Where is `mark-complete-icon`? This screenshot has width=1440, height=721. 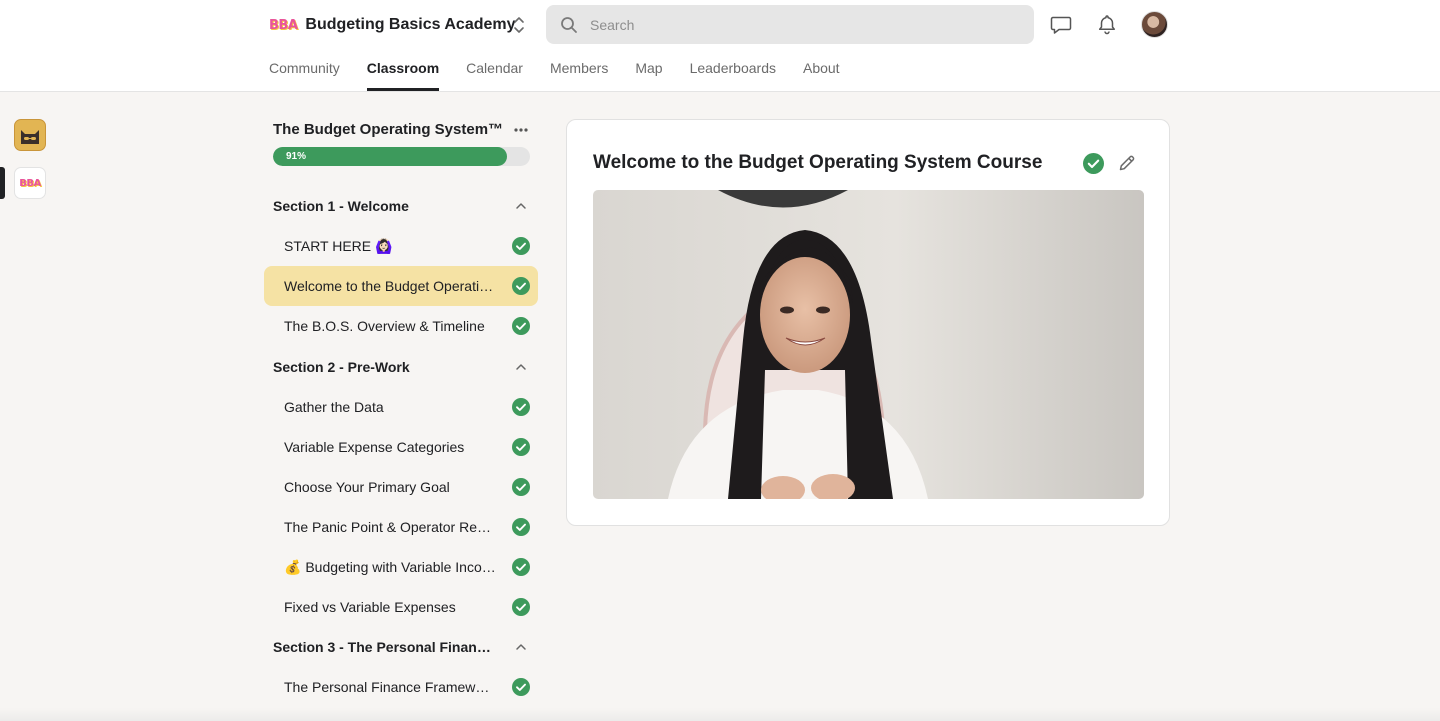
mark-complete-icon is located at coordinates (1093, 163).